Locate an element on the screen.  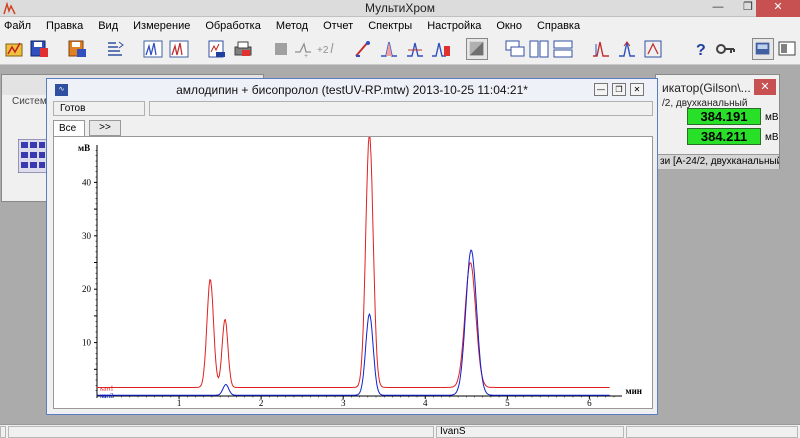
app-titlebar: МультиХром — ❐ ✕ is located at coordinates (400, 8).